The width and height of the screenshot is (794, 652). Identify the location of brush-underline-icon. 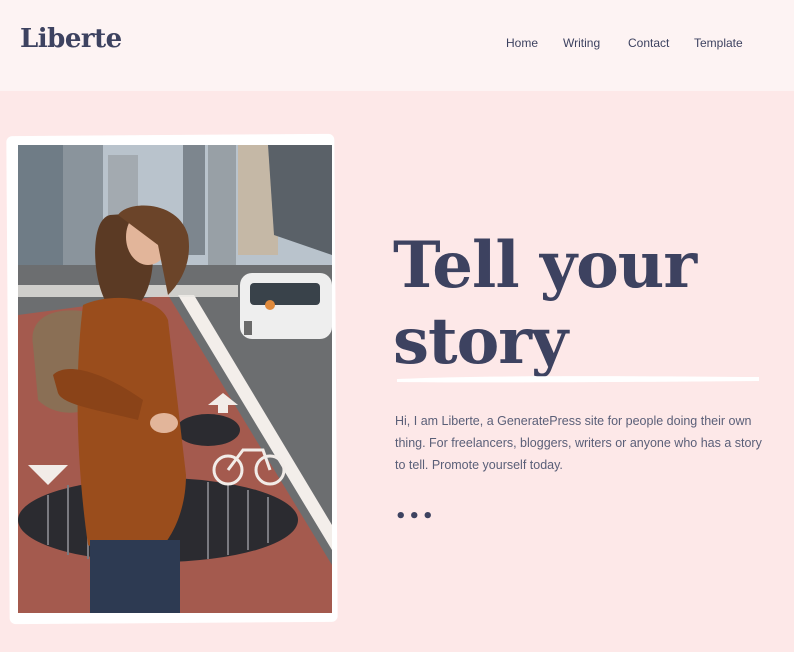
(578, 379).